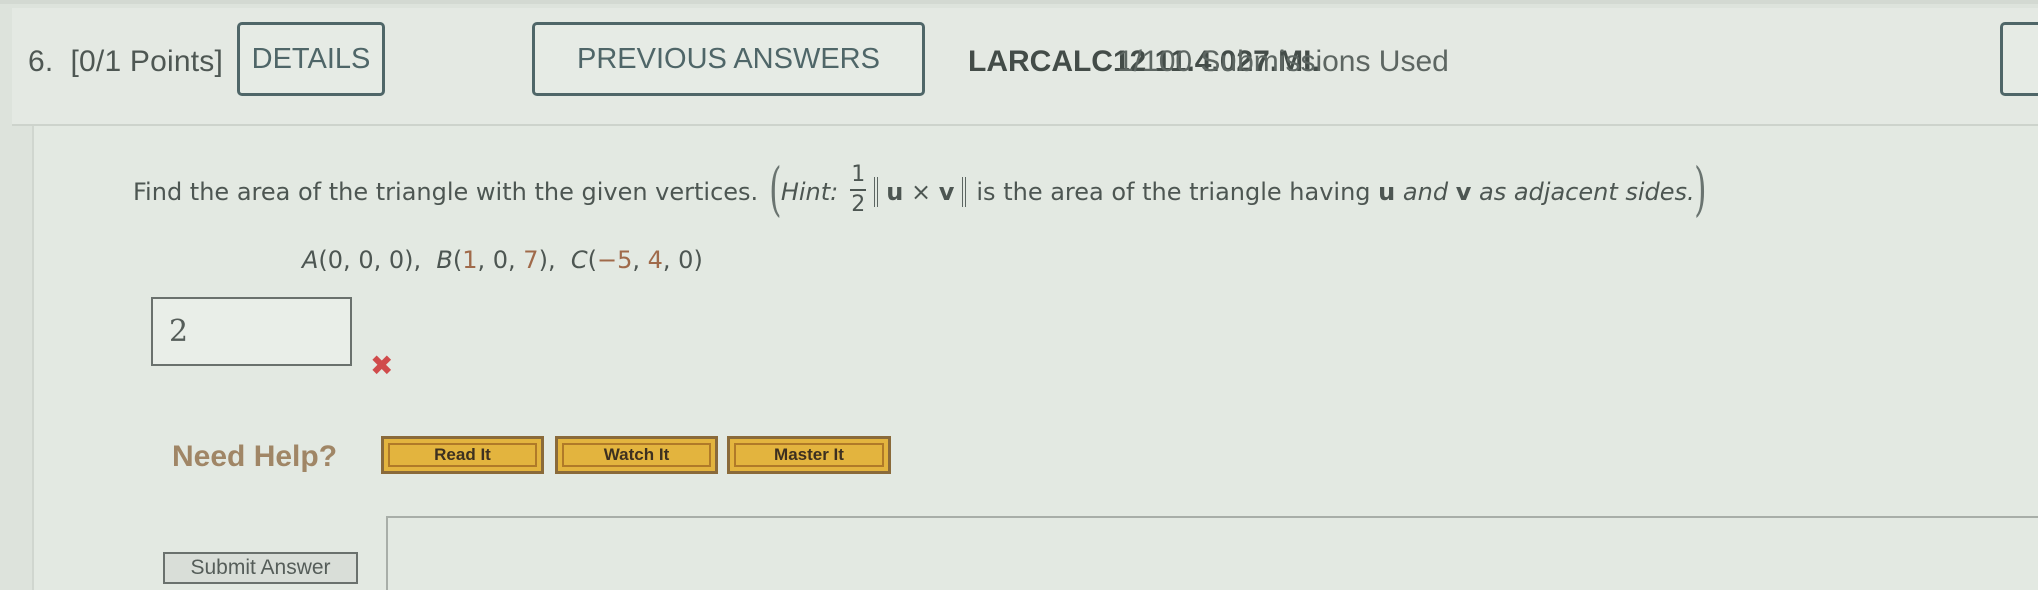  Describe the element at coordinates (1212, 553) in the screenshot. I see `feedback-area` at that location.